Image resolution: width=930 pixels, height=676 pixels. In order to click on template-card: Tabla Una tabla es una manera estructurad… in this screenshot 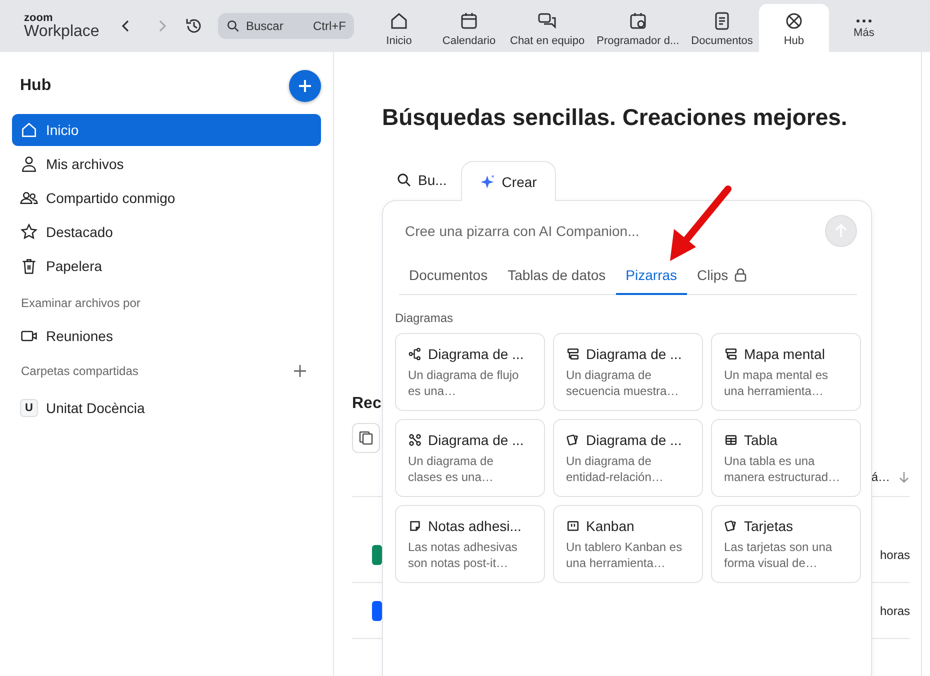, I will do `click(786, 458)`.